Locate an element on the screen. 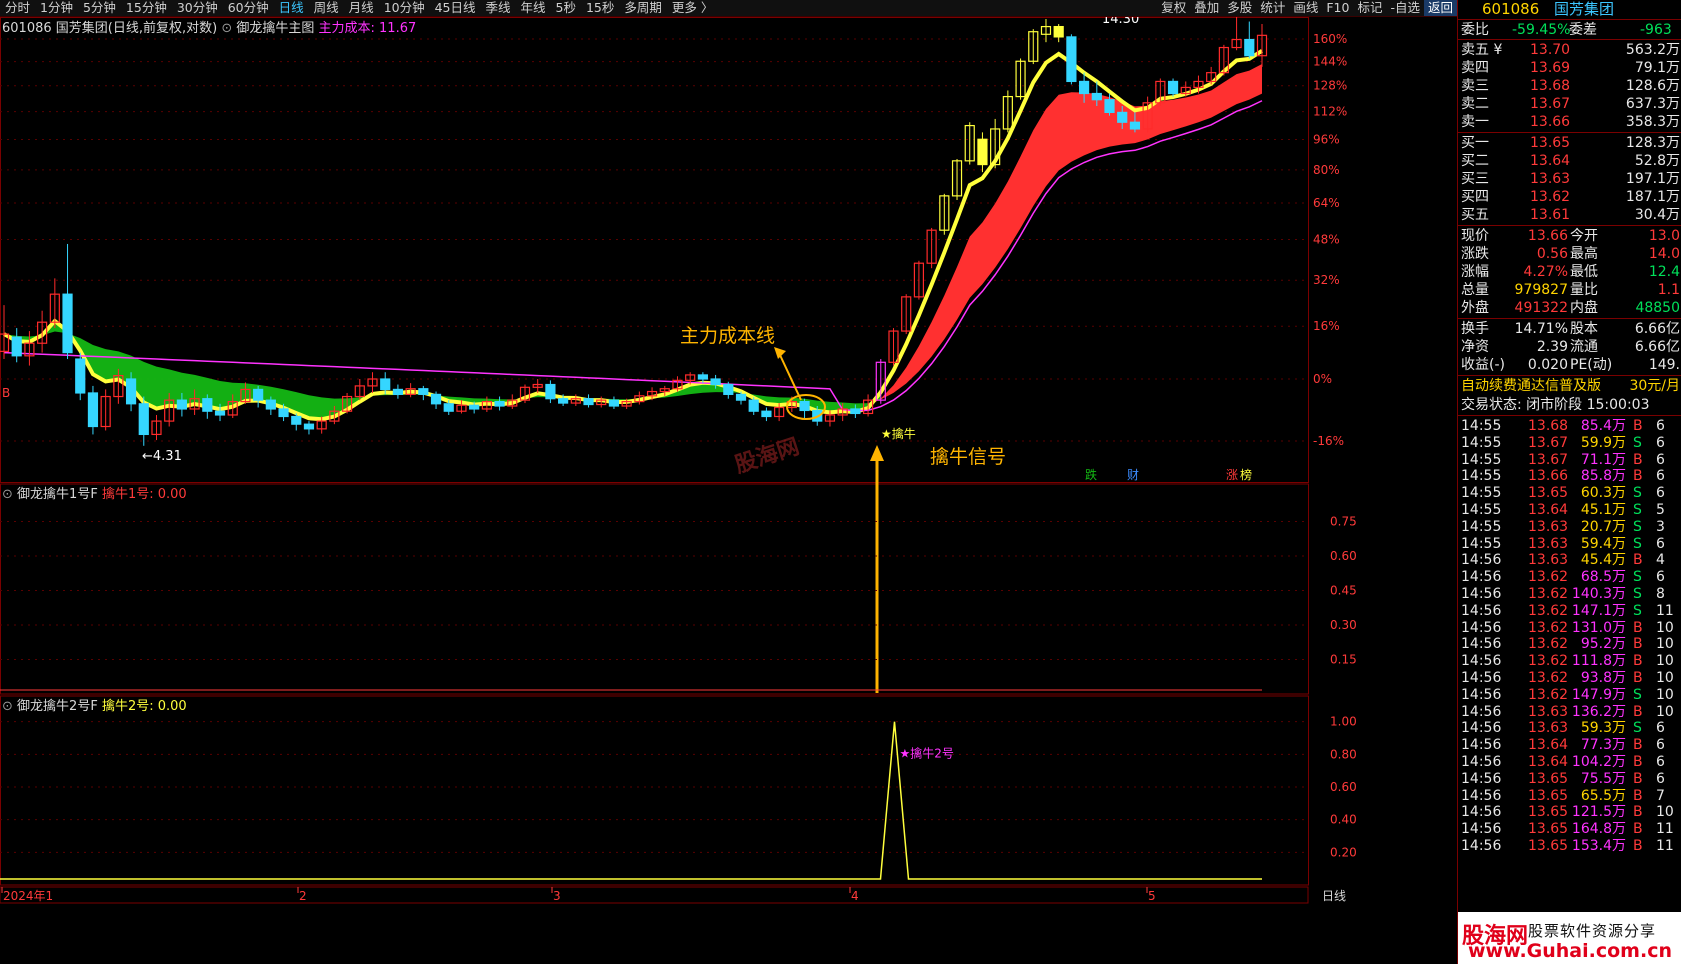 The height and width of the screenshot is (964, 1681). tick-row: 14:55 13.67 59.9万 S 6 is located at coordinates (1569, 443).